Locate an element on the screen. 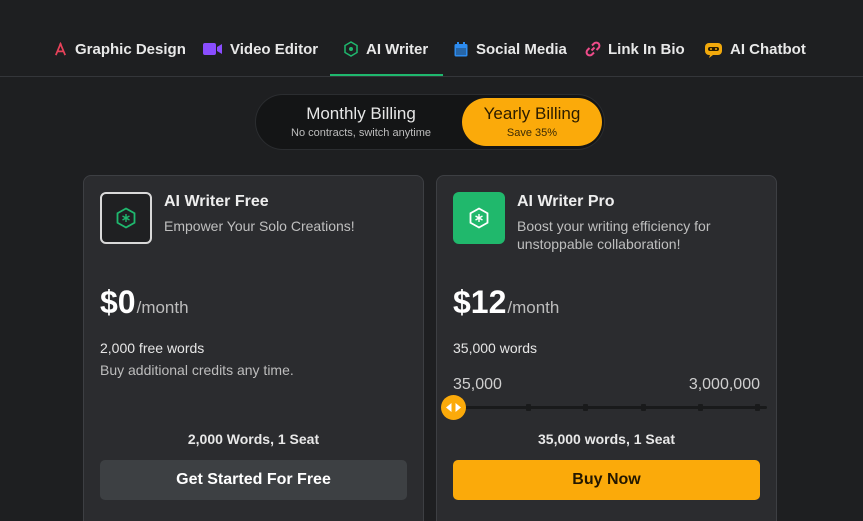 This screenshot has width=863, height=521. plan-name: AI Writer Pro is located at coordinates (566, 201).